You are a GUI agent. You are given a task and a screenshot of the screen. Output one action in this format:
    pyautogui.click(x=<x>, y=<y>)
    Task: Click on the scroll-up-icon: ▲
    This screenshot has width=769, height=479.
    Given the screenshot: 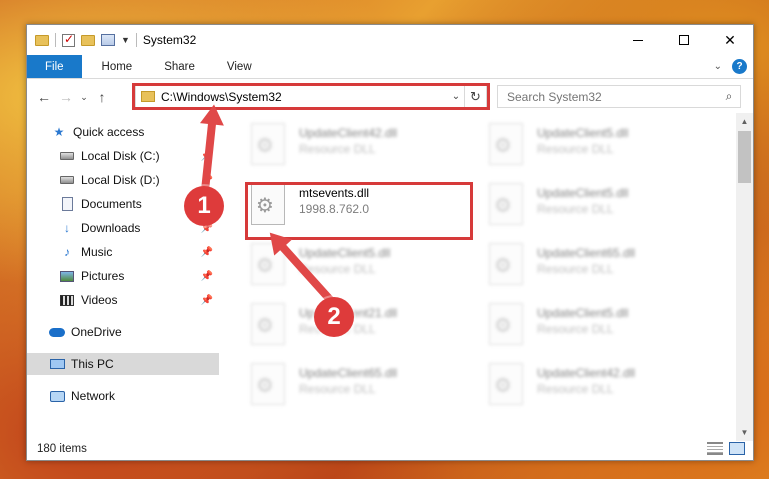 What is the action you would take?
    pyautogui.click(x=744, y=121)
    